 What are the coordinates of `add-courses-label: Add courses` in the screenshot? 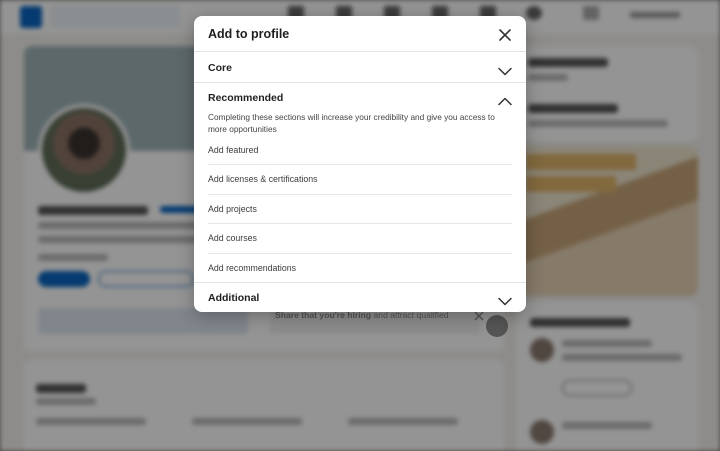 It's located at (232, 238).